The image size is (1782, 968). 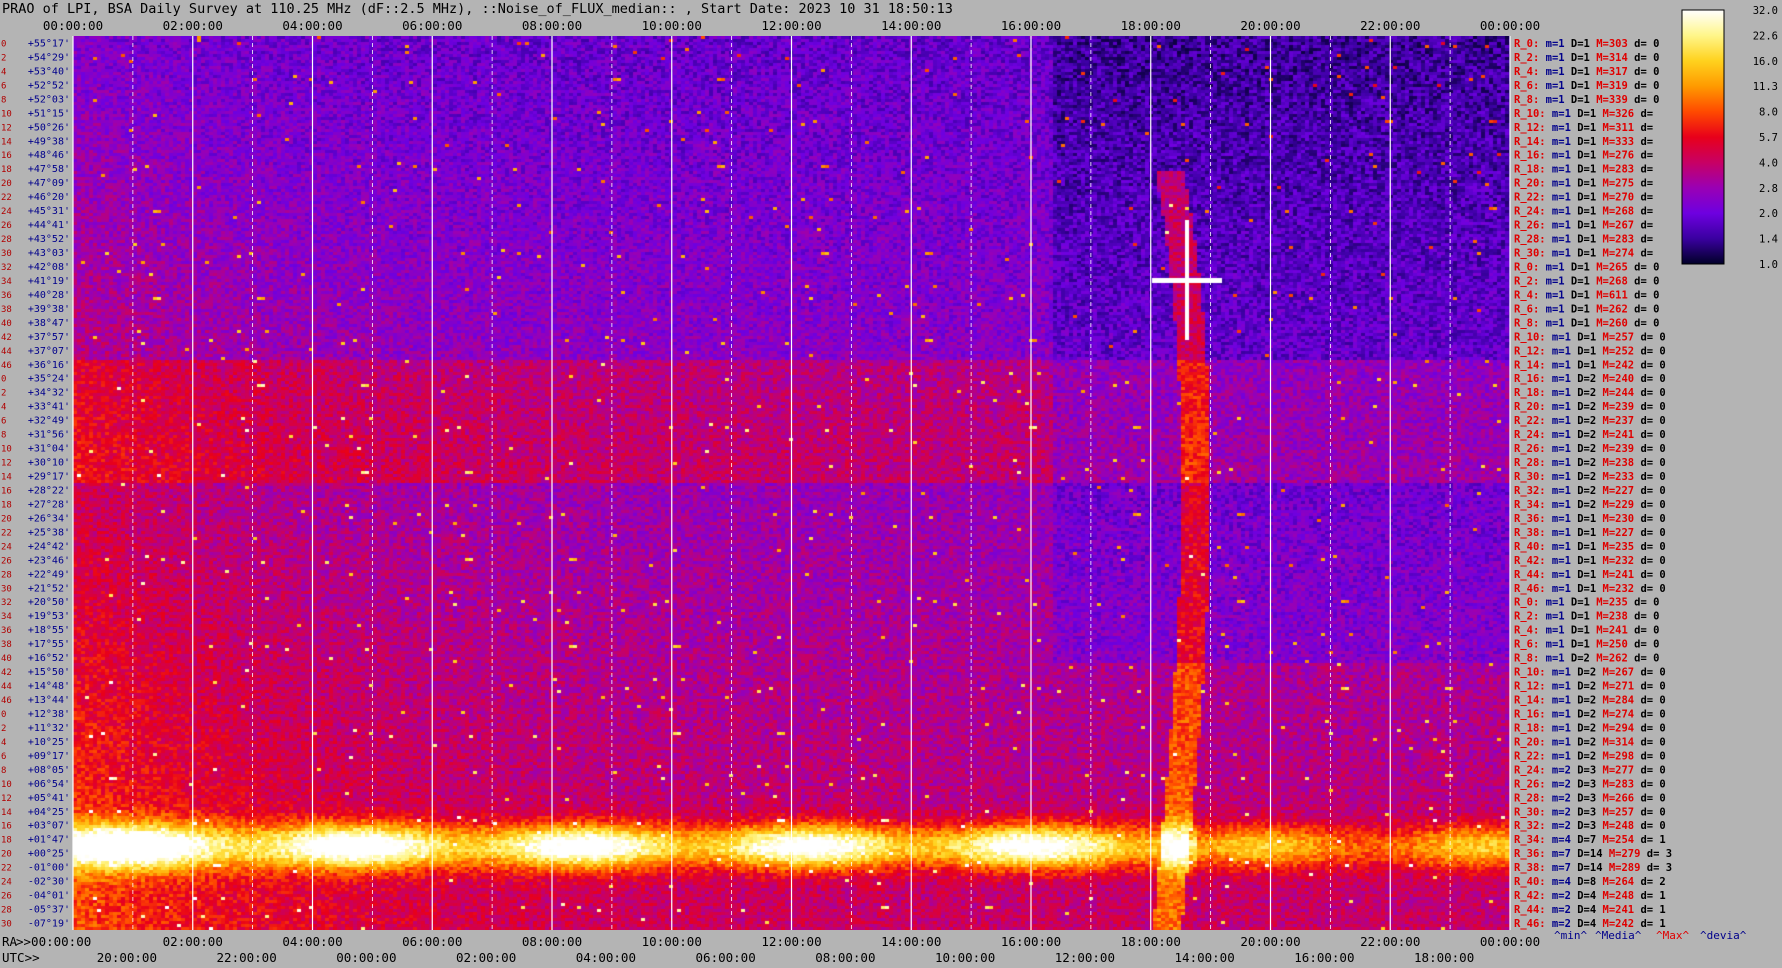 What do you see at coordinates (1618, 935) in the screenshot?
I see `footer-median: ^Media^` at bounding box center [1618, 935].